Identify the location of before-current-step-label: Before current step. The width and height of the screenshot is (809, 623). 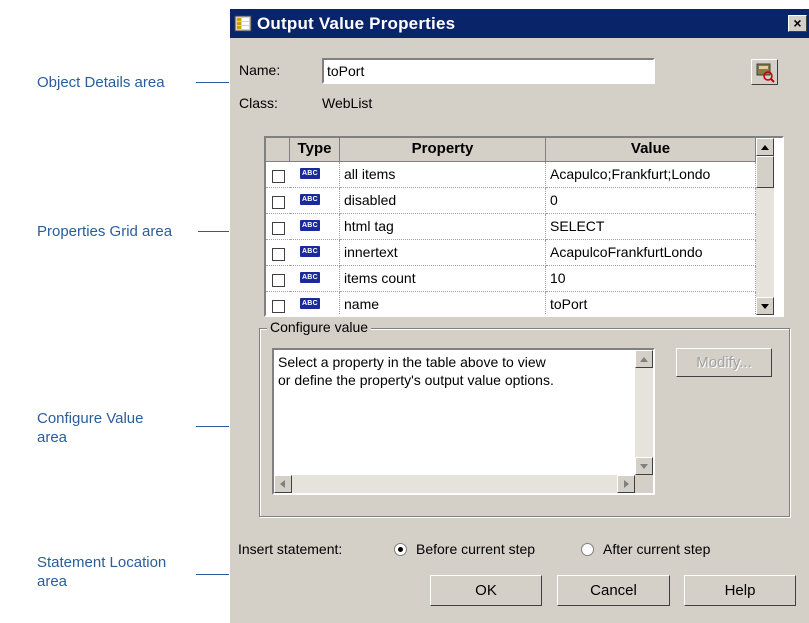
(475, 549).